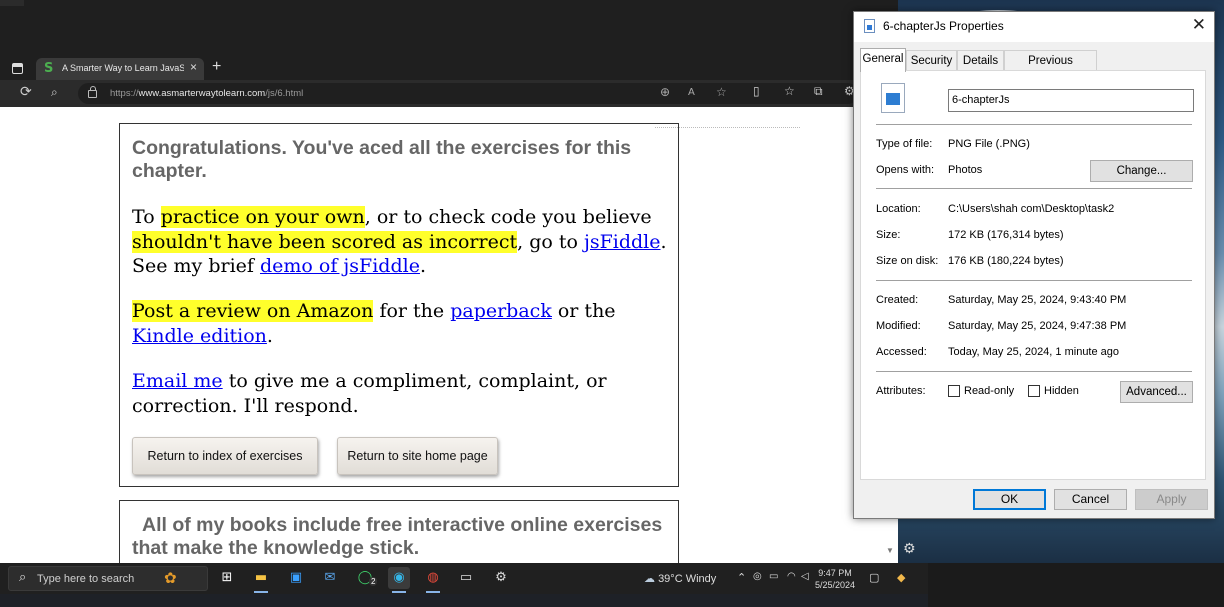 The width and height of the screenshot is (1224, 607). I want to click on weather-widget: ☁ 39°C Windy, so click(680, 578).